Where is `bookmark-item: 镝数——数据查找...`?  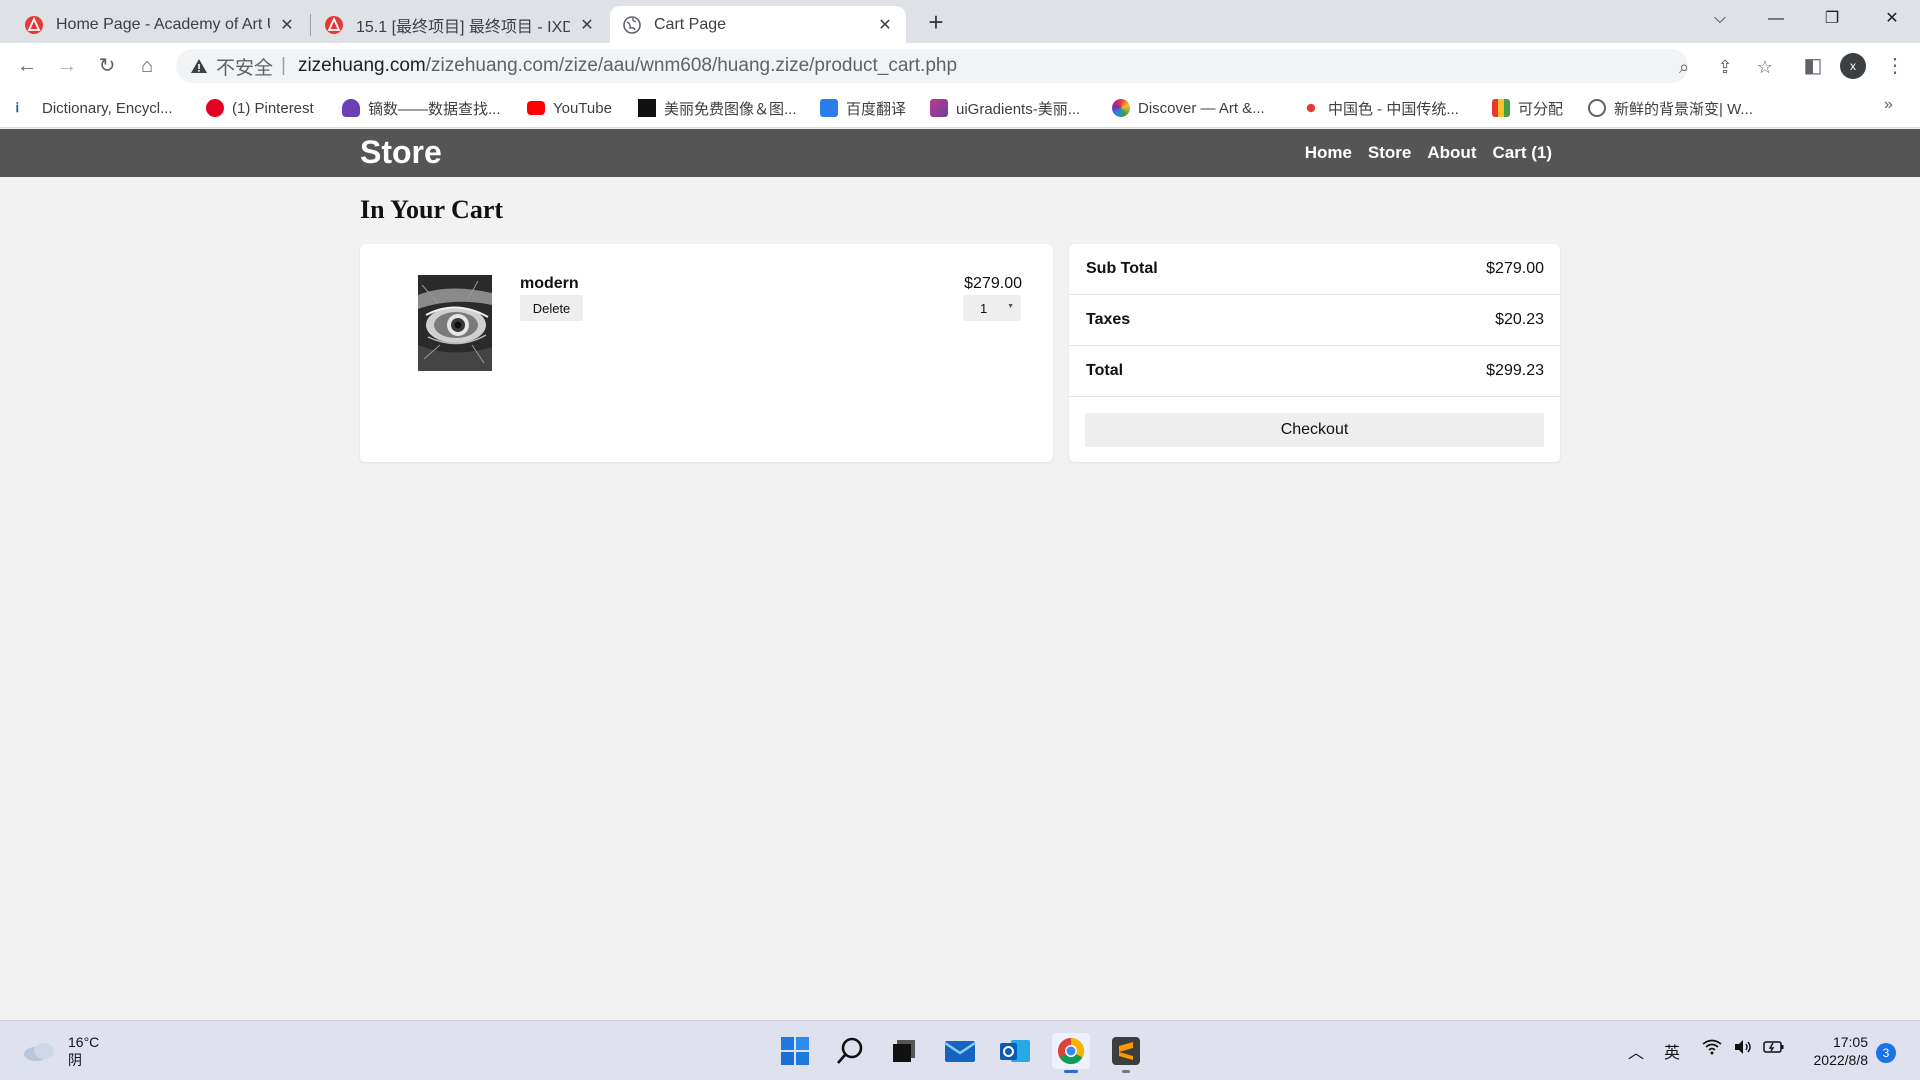
bookmark-item: 镝数——数据查找... is located at coordinates (421, 108).